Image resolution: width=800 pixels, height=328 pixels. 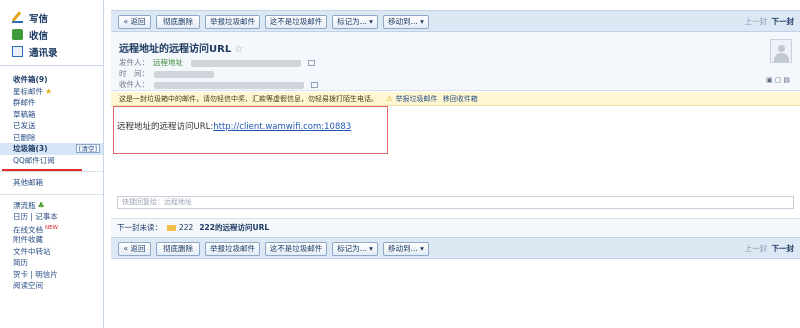 I want to click on next-unread-sender: 222, so click(x=186, y=227).